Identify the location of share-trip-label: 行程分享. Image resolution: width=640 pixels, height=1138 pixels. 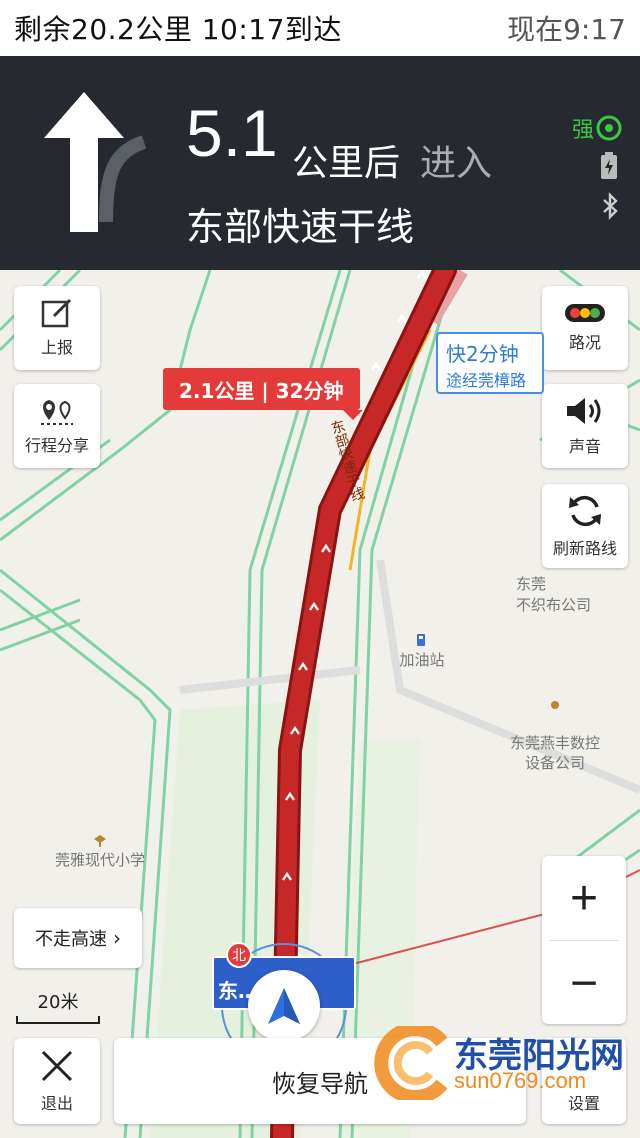
(56, 445).